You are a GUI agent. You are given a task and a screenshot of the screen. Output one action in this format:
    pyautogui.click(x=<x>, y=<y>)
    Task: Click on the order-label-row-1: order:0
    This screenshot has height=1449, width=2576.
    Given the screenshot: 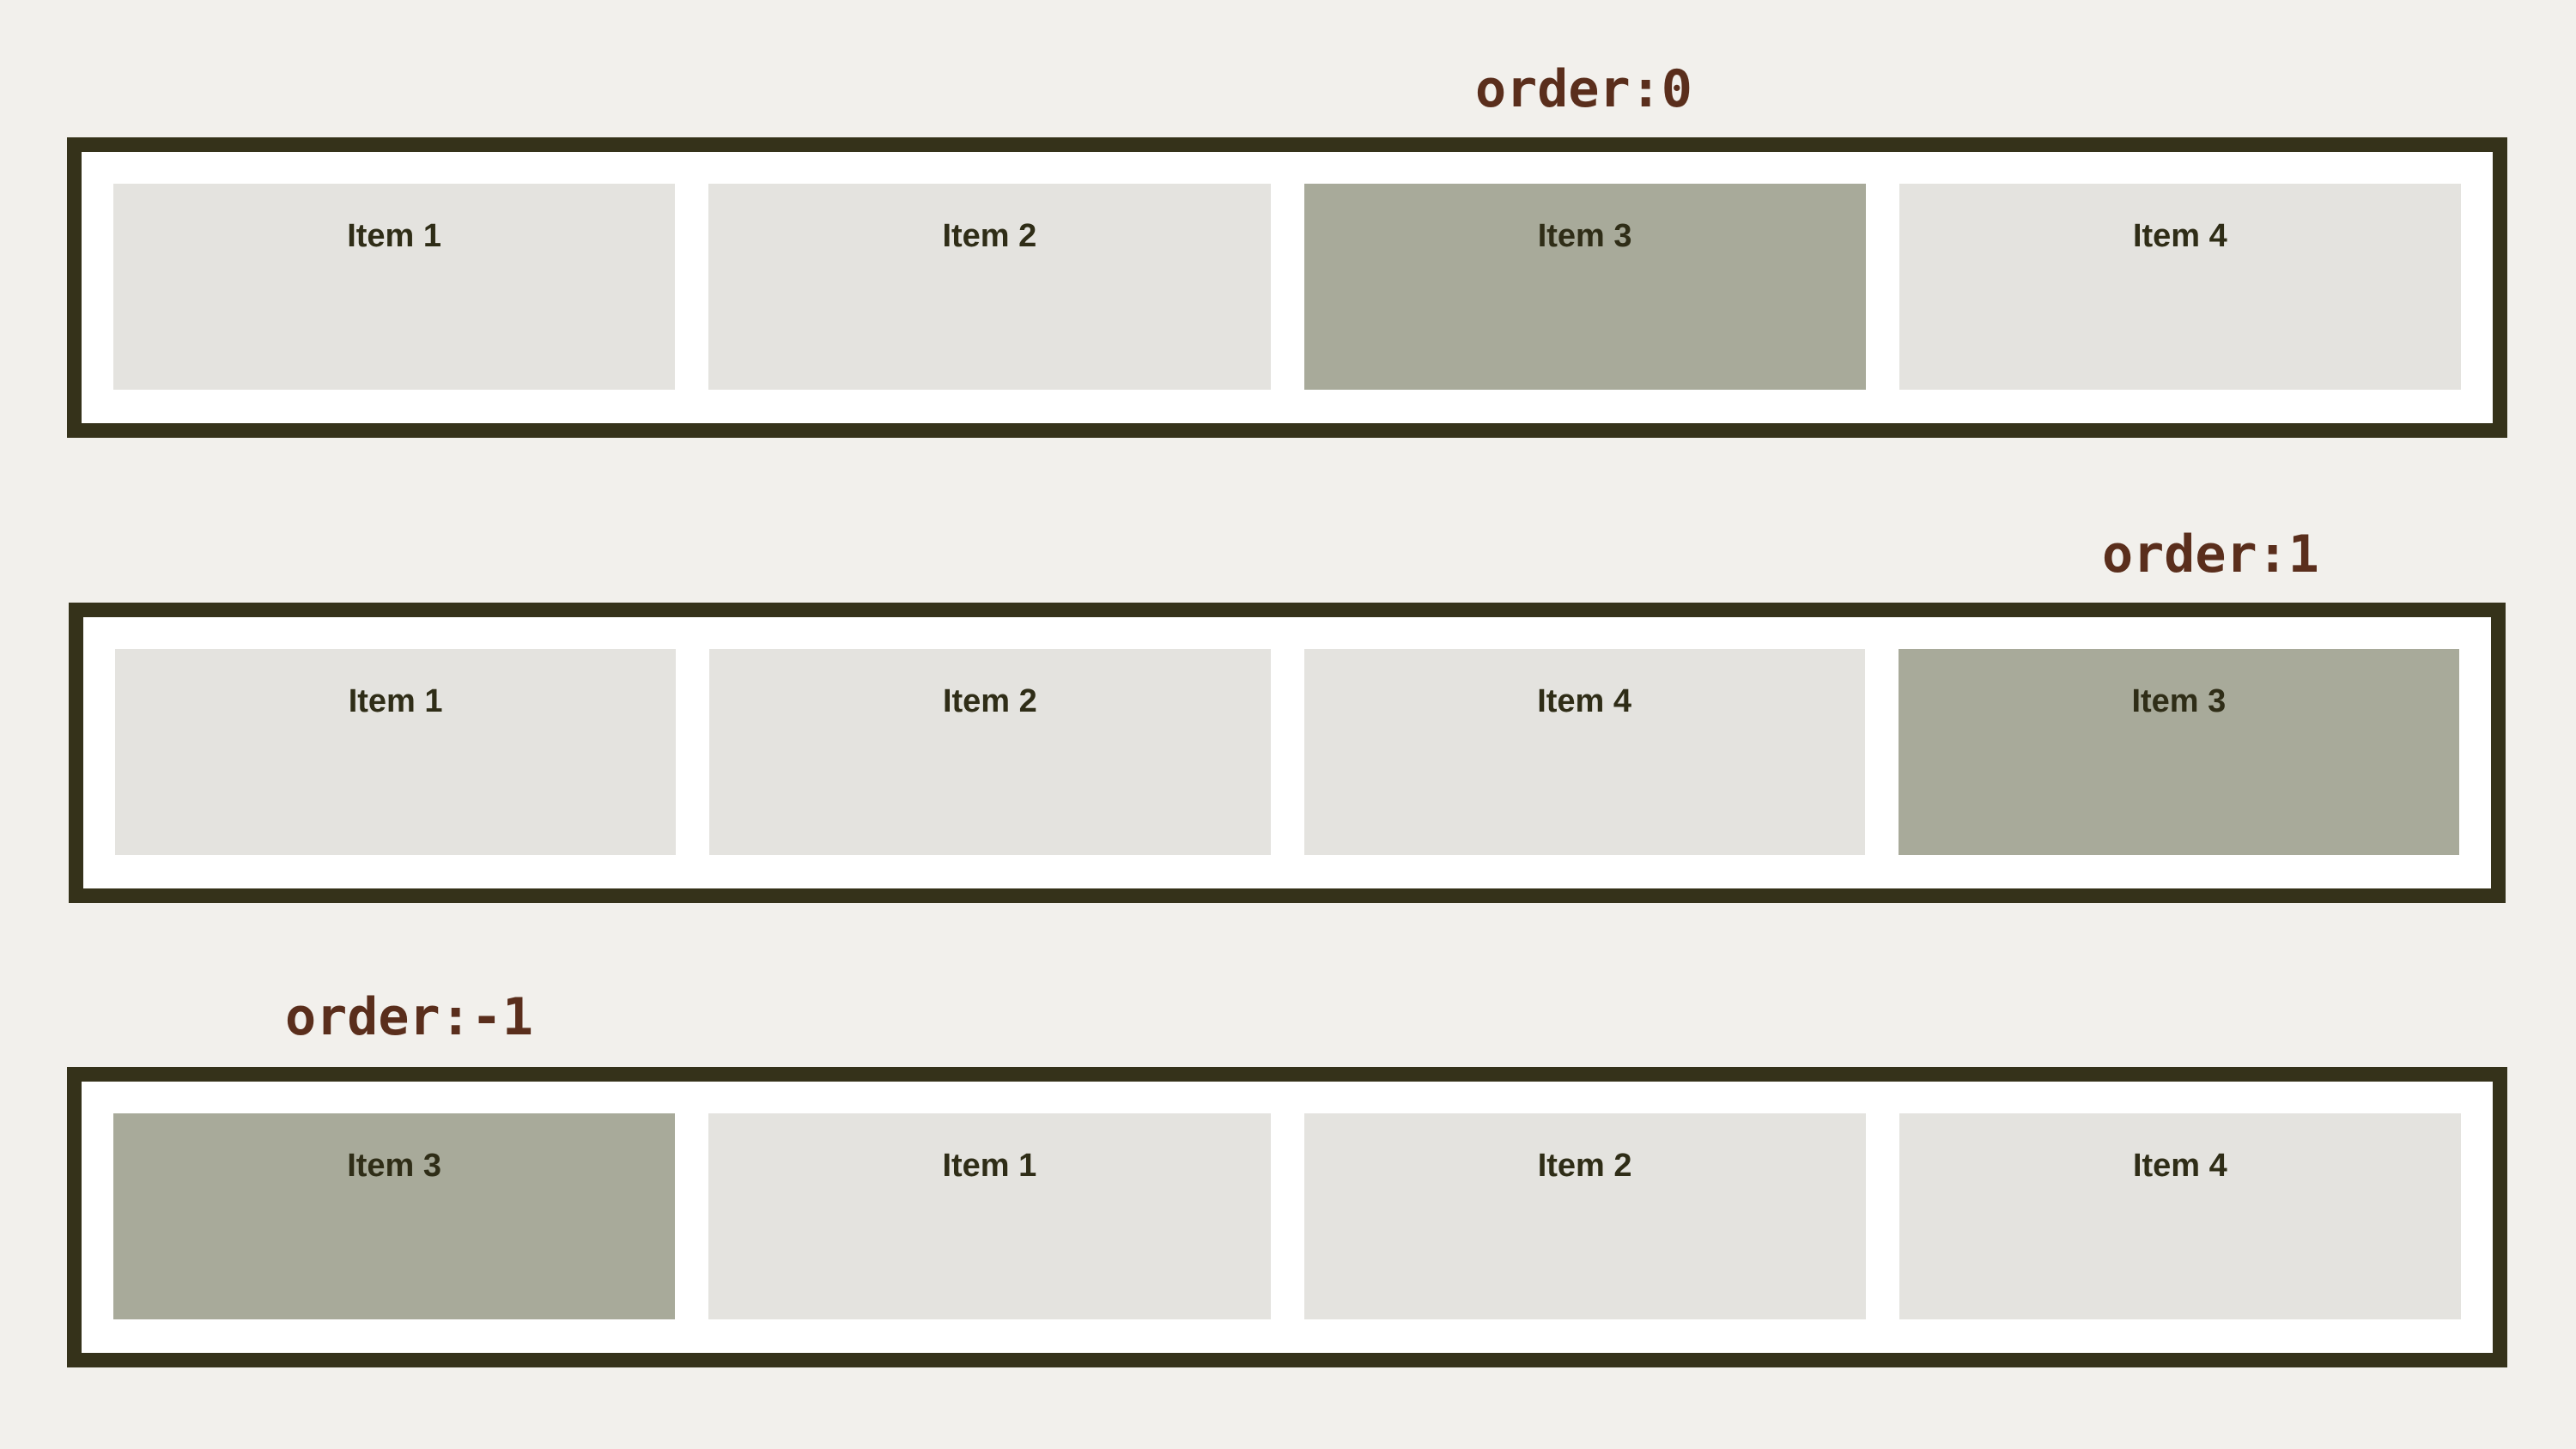 What is the action you would take?
    pyautogui.click(x=1583, y=89)
    